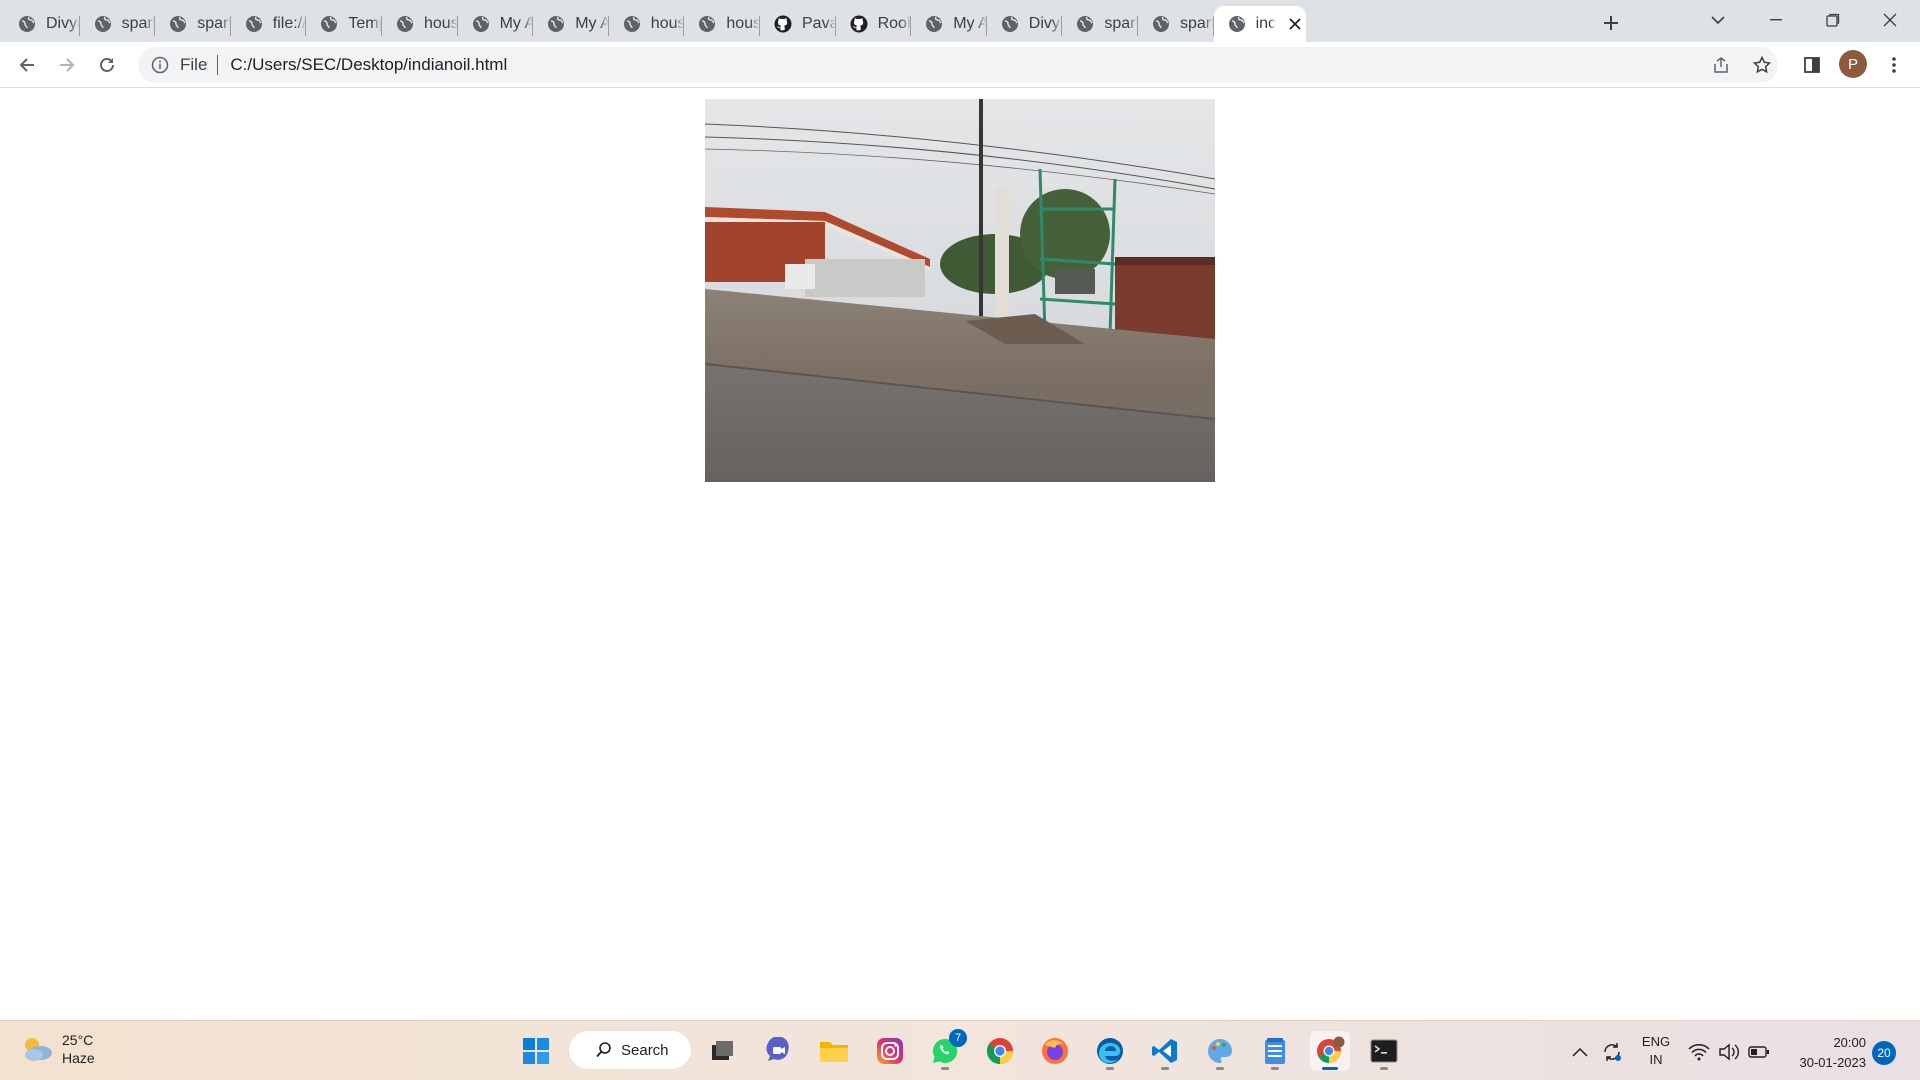 The image size is (1920, 1080). I want to click on tab-search-button, so click(1718, 20).